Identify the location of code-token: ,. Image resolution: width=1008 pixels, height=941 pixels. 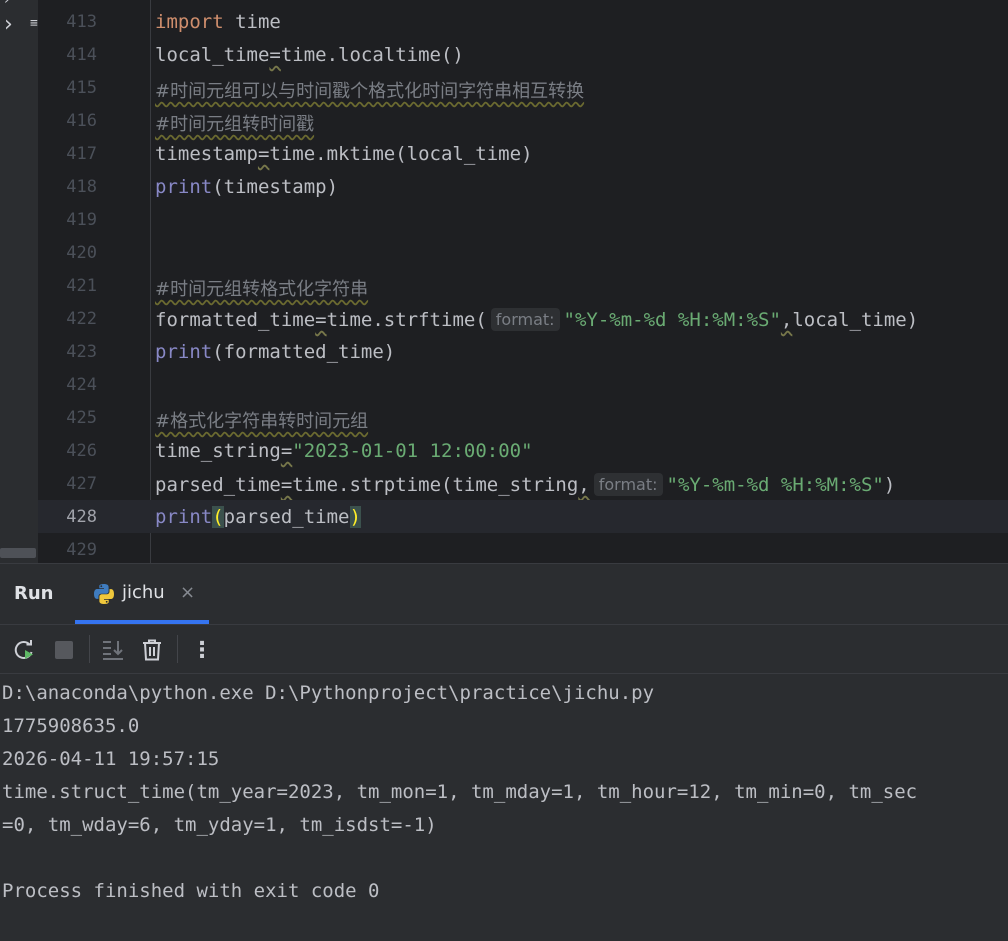
(786, 320).